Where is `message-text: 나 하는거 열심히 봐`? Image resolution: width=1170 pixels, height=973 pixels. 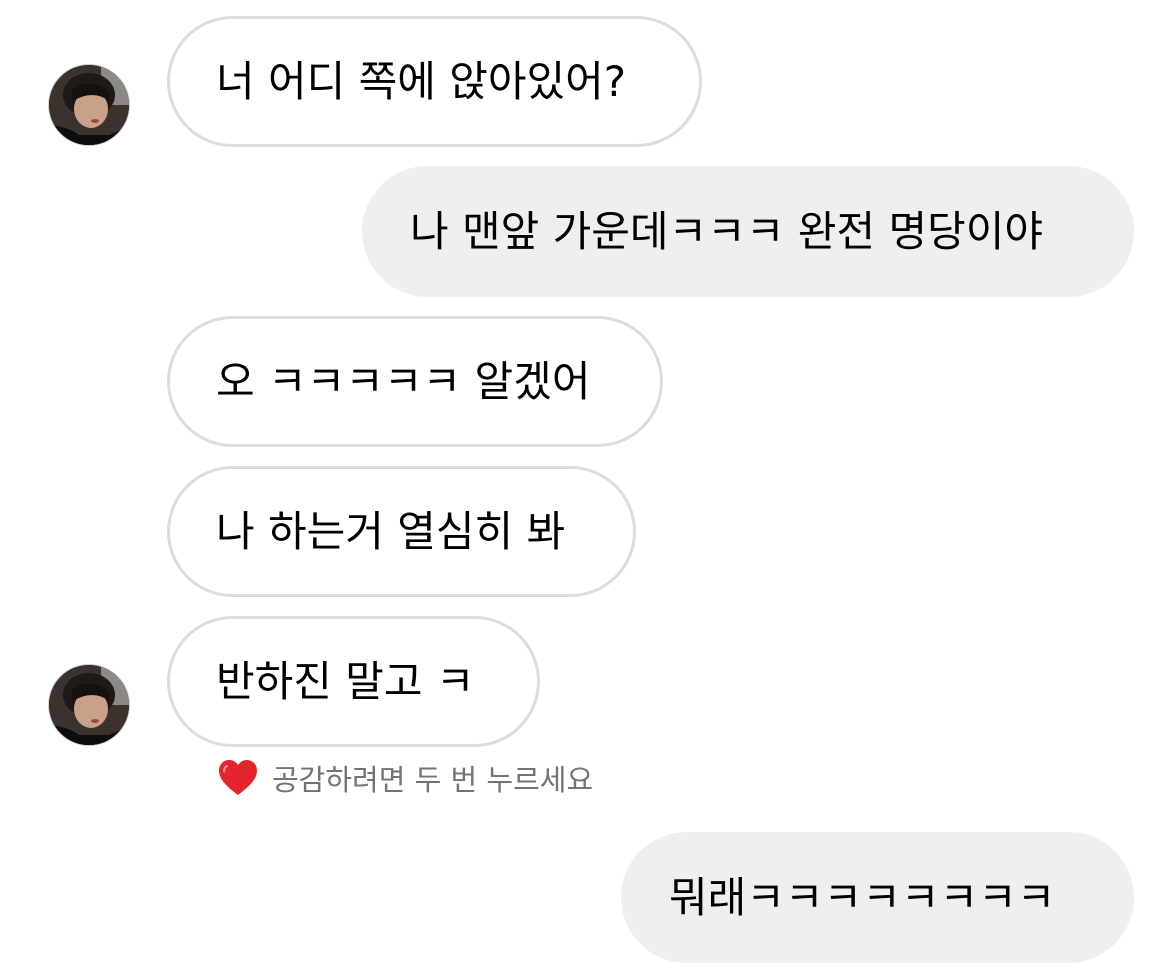
message-text: 나 하는거 열심히 봐 is located at coordinates (391, 531).